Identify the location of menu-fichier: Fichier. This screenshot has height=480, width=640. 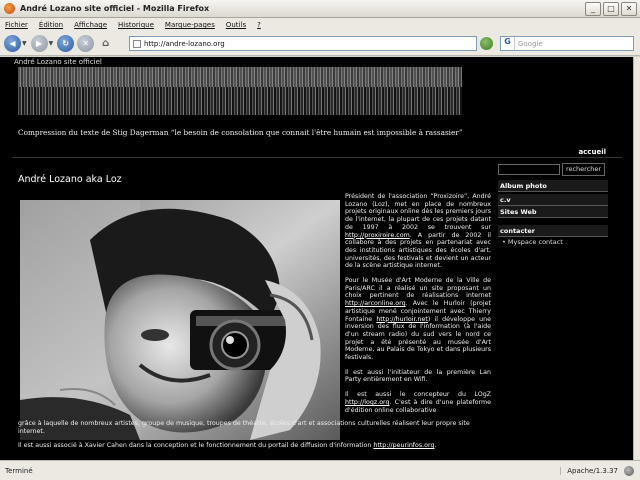
(16, 25).